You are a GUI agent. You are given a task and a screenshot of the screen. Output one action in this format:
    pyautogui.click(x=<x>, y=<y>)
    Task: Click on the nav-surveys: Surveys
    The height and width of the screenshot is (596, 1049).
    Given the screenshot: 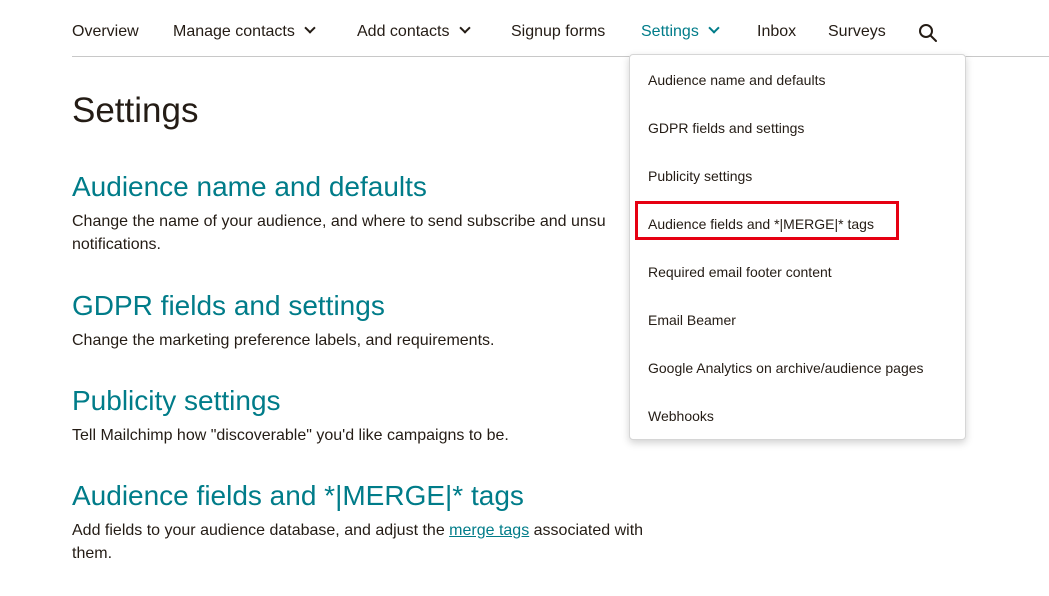 What is the action you would take?
    pyautogui.click(x=857, y=32)
    